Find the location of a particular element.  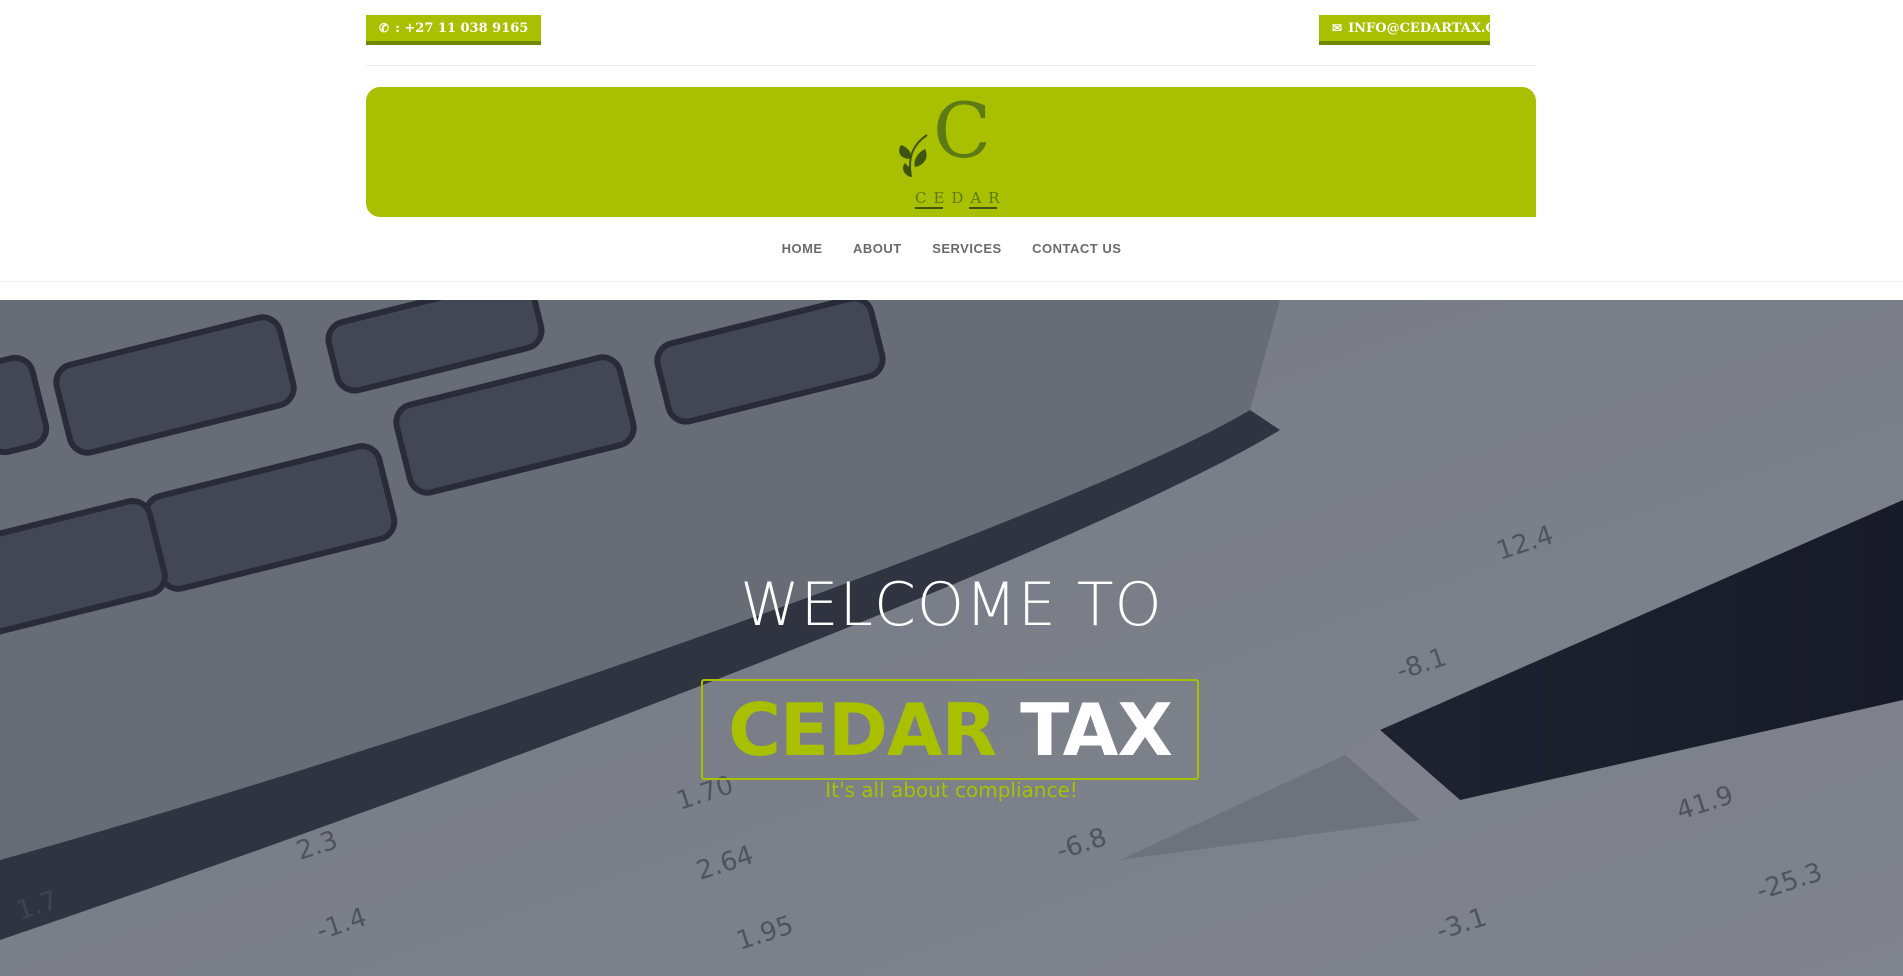

nav-services: SERVICES is located at coordinates (967, 248).